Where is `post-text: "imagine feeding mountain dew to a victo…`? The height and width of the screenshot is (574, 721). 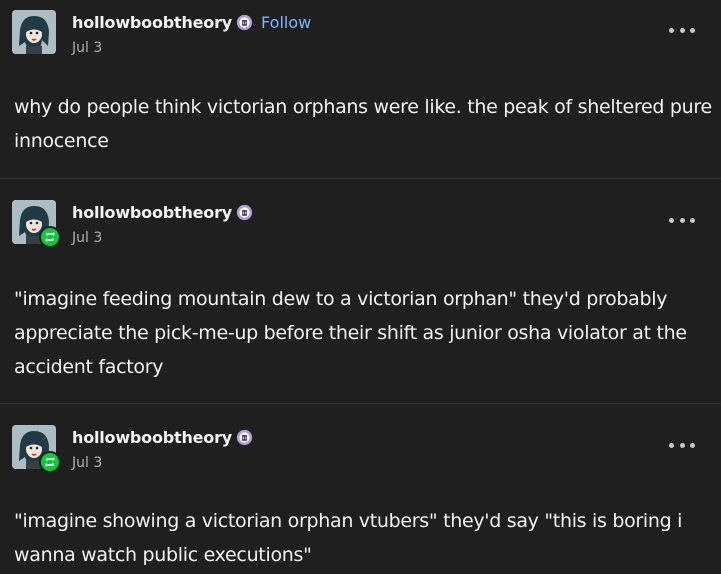
post-text: "imagine feeding mountain dew to a victo… is located at coordinates (350, 333).